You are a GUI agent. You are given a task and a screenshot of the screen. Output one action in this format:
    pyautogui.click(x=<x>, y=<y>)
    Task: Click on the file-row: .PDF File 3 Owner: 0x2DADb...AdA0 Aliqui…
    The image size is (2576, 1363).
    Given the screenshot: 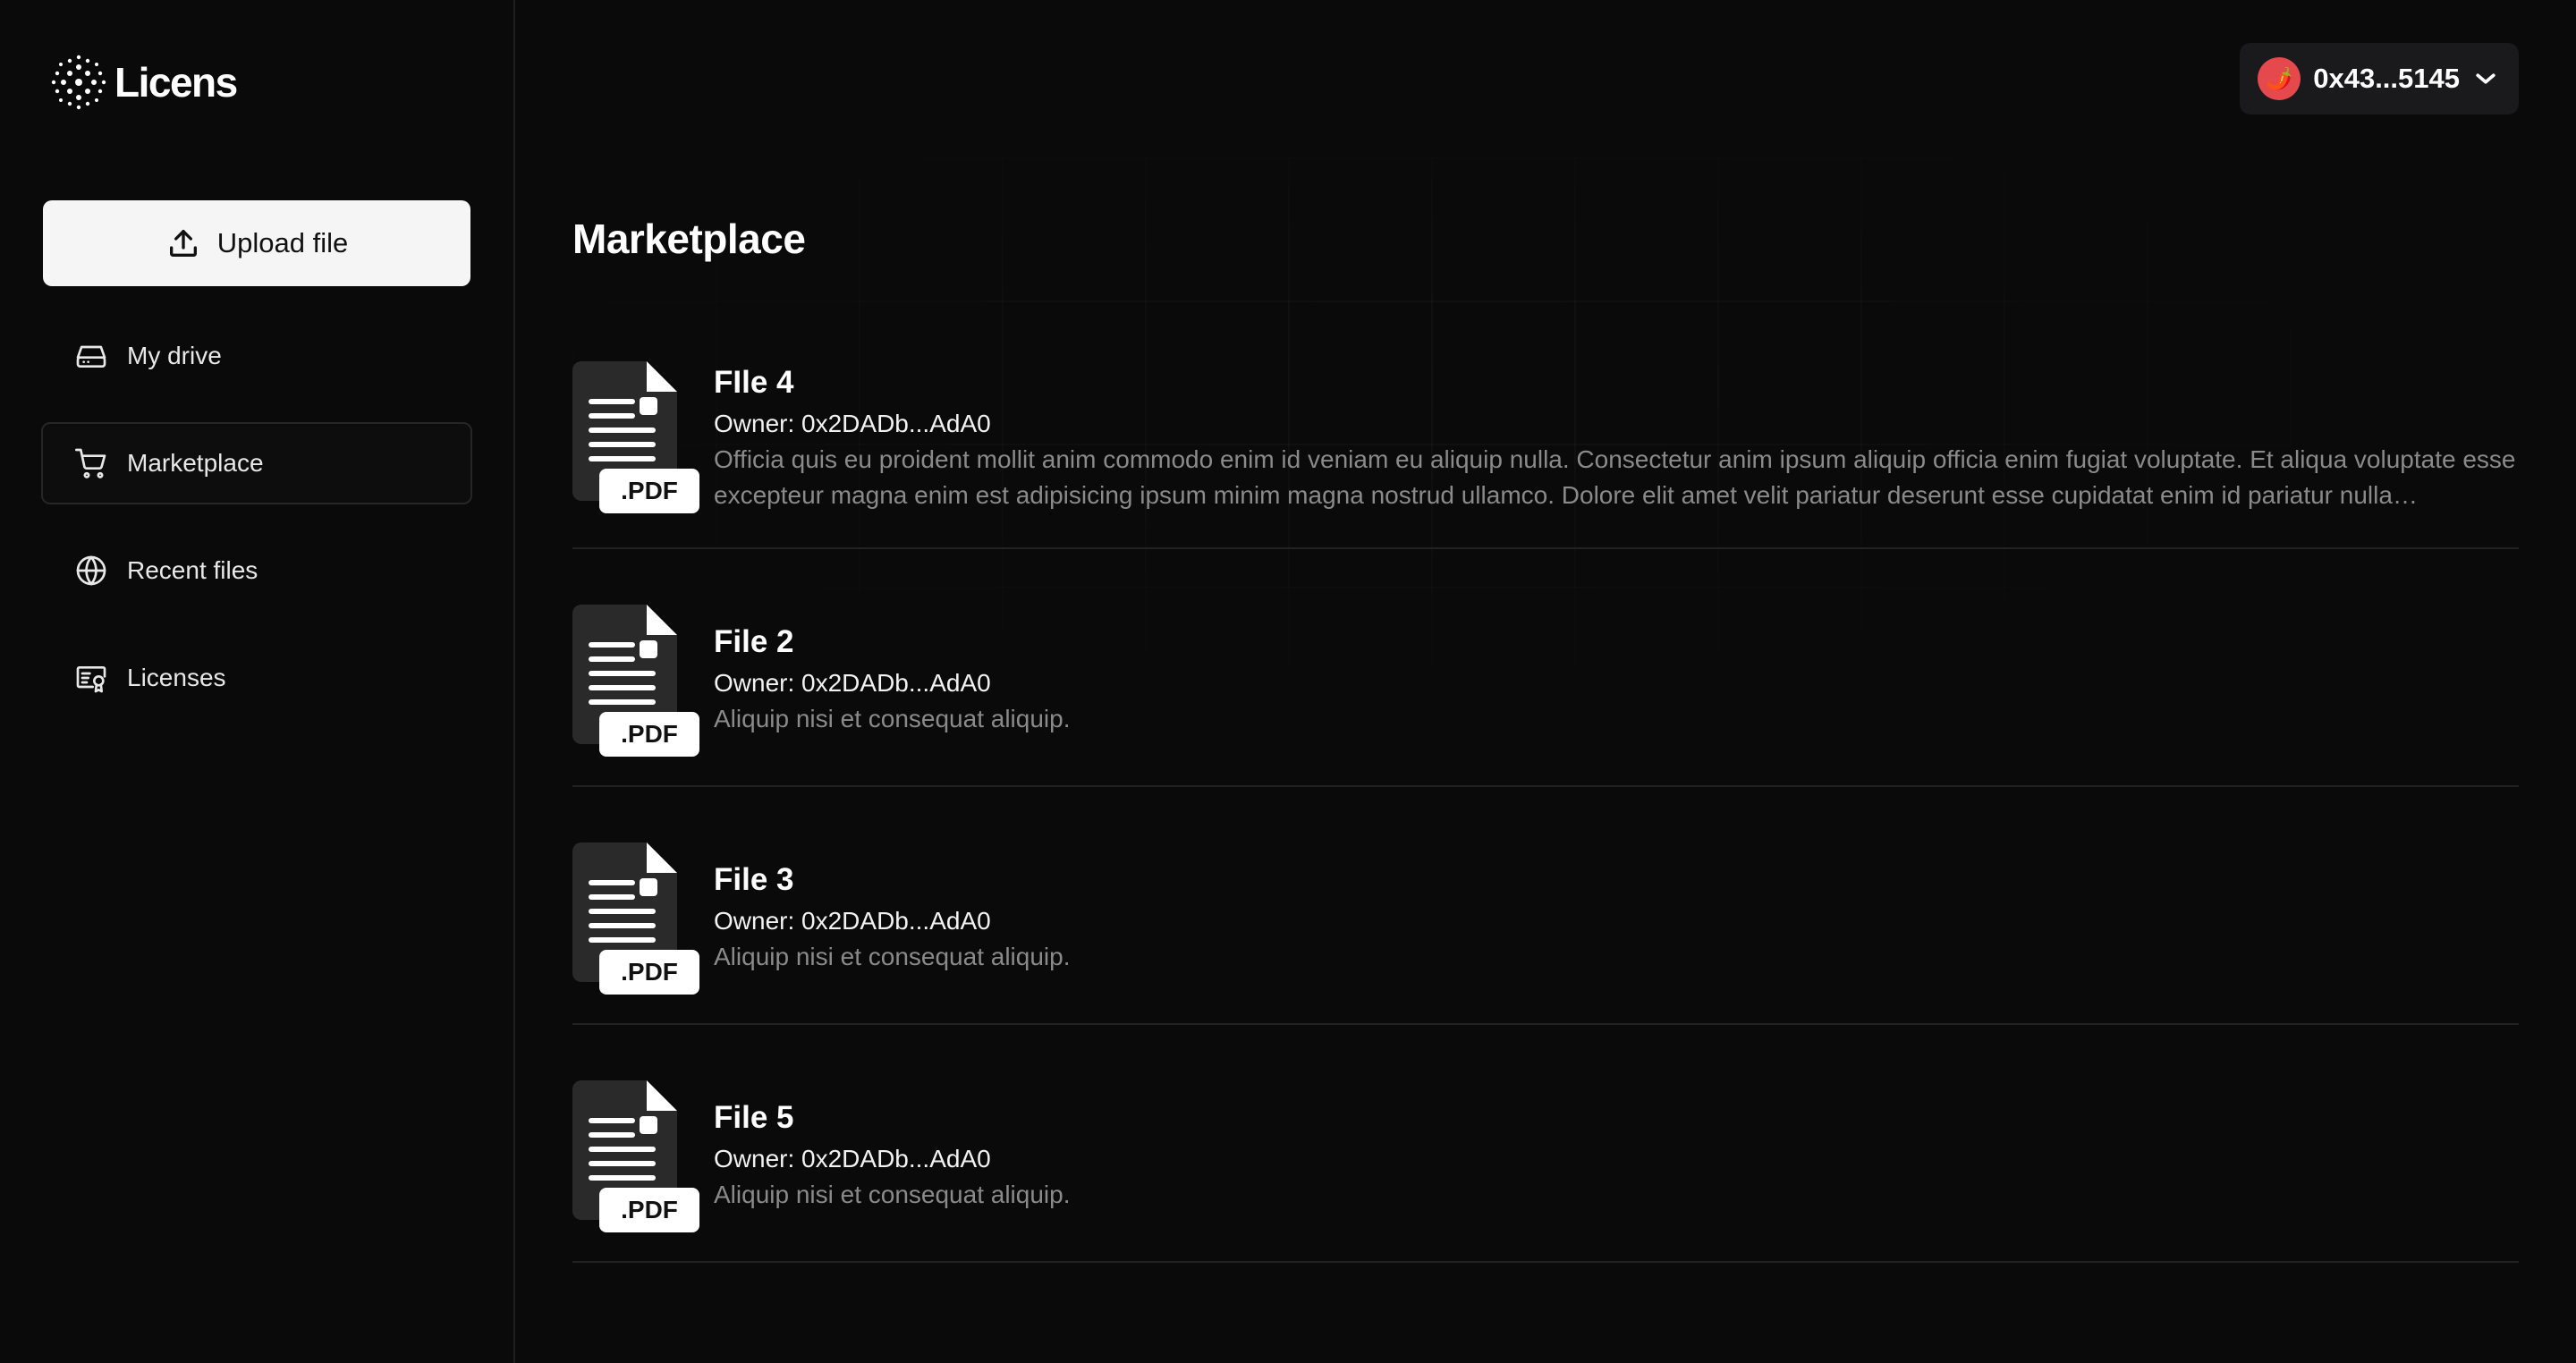 What is the action you would take?
    pyautogui.click(x=1545, y=906)
    